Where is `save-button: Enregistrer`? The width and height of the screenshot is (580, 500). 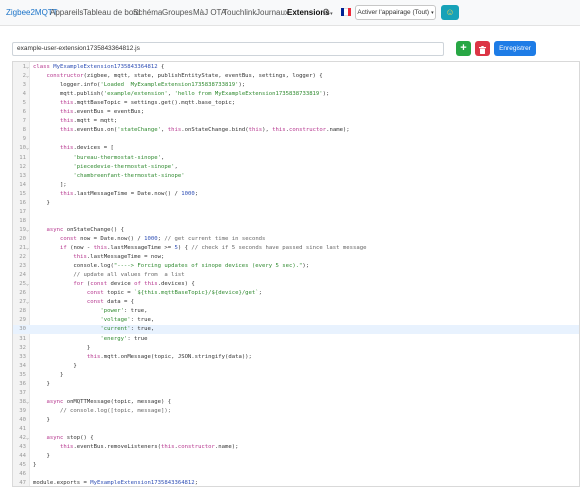 save-button: Enregistrer is located at coordinates (515, 48).